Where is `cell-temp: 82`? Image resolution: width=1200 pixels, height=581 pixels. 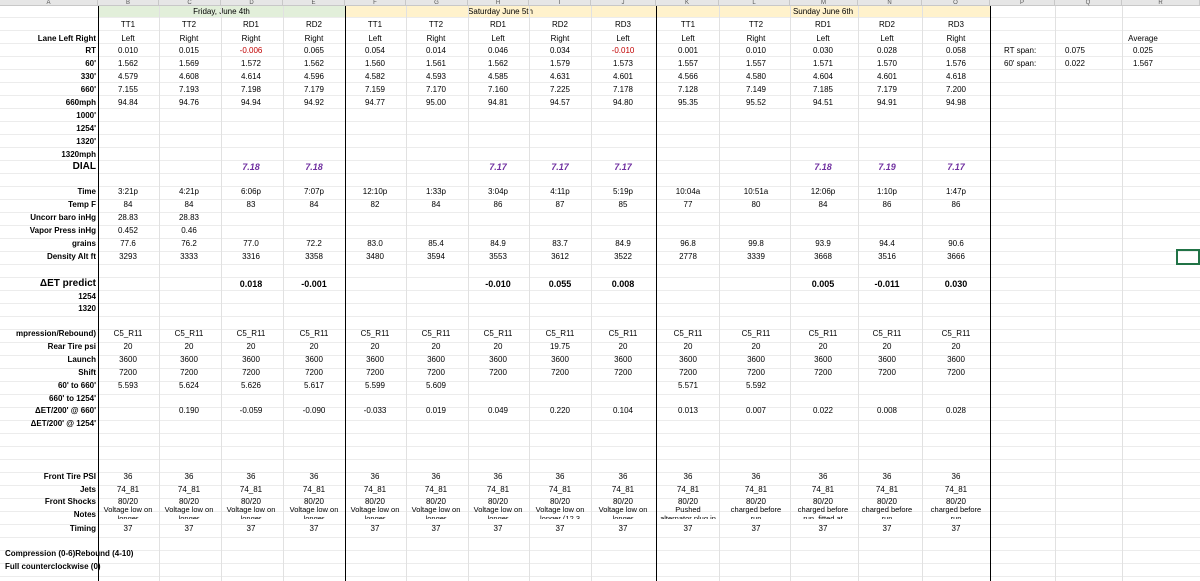 cell-temp: 82 is located at coordinates (375, 205).